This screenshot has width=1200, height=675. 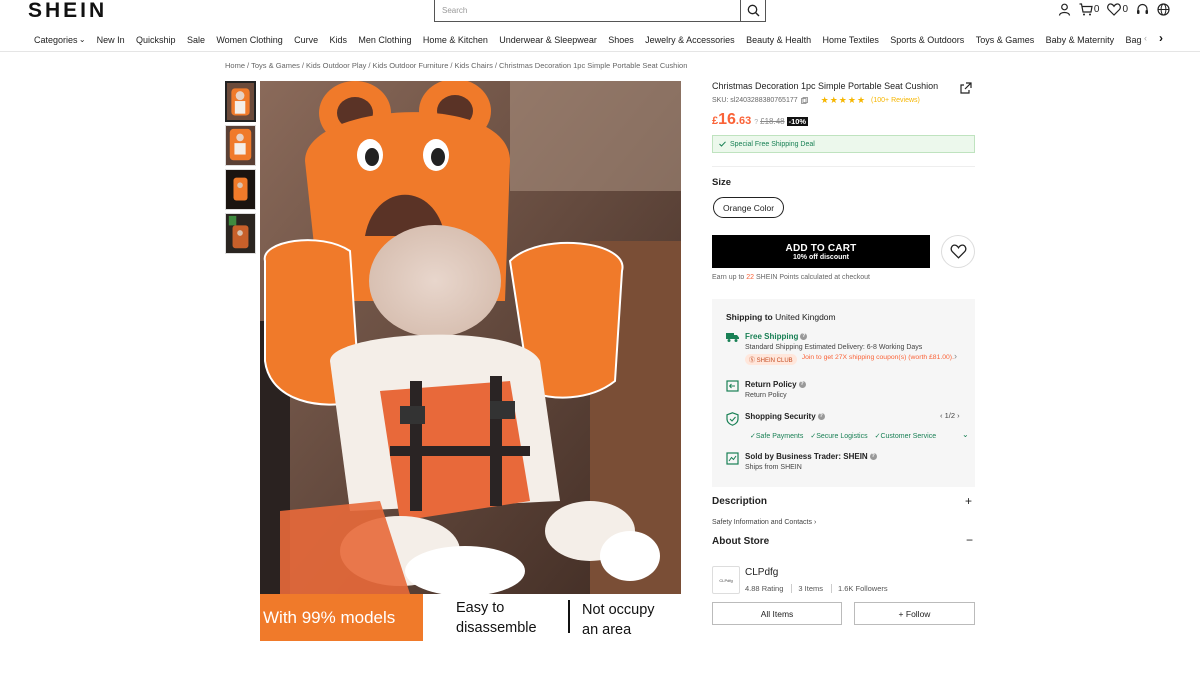 What do you see at coordinates (914, 613) in the screenshot?
I see `follow-button: + Follow` at bounding box center [914, 613].